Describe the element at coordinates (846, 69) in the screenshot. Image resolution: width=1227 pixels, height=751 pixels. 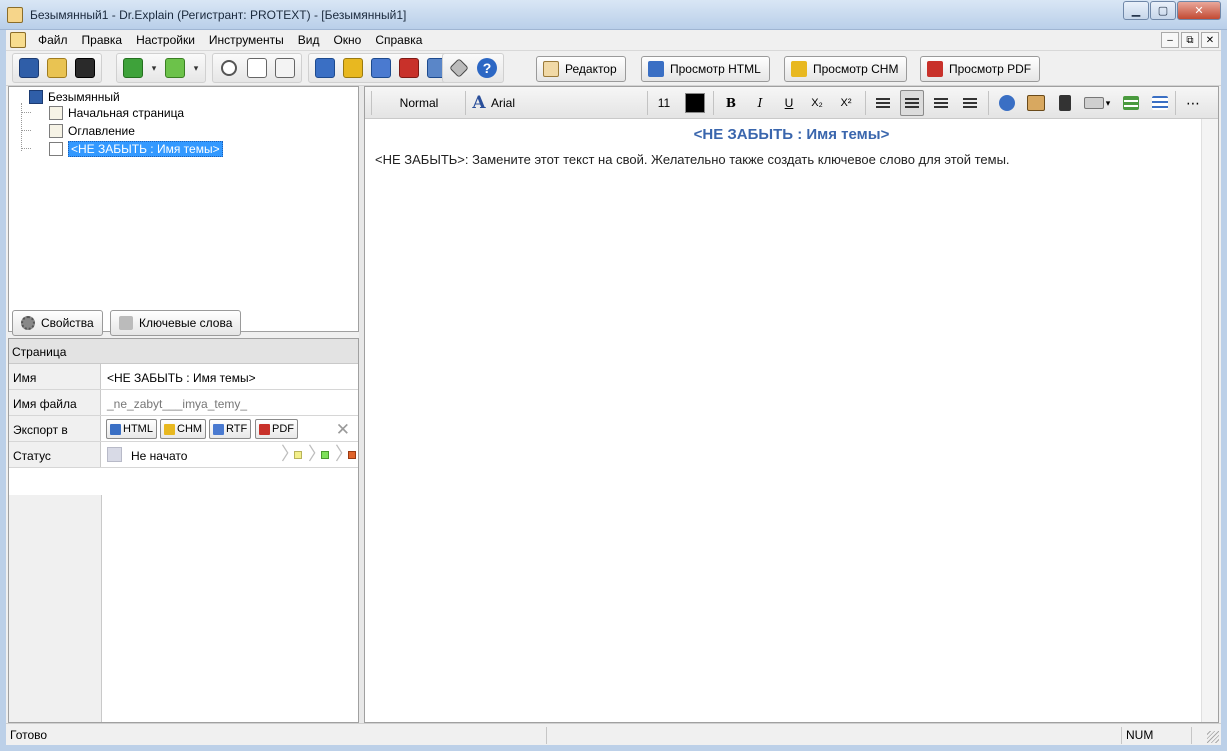
I see `preview-chm-button: Просмотр CHM` at that location.